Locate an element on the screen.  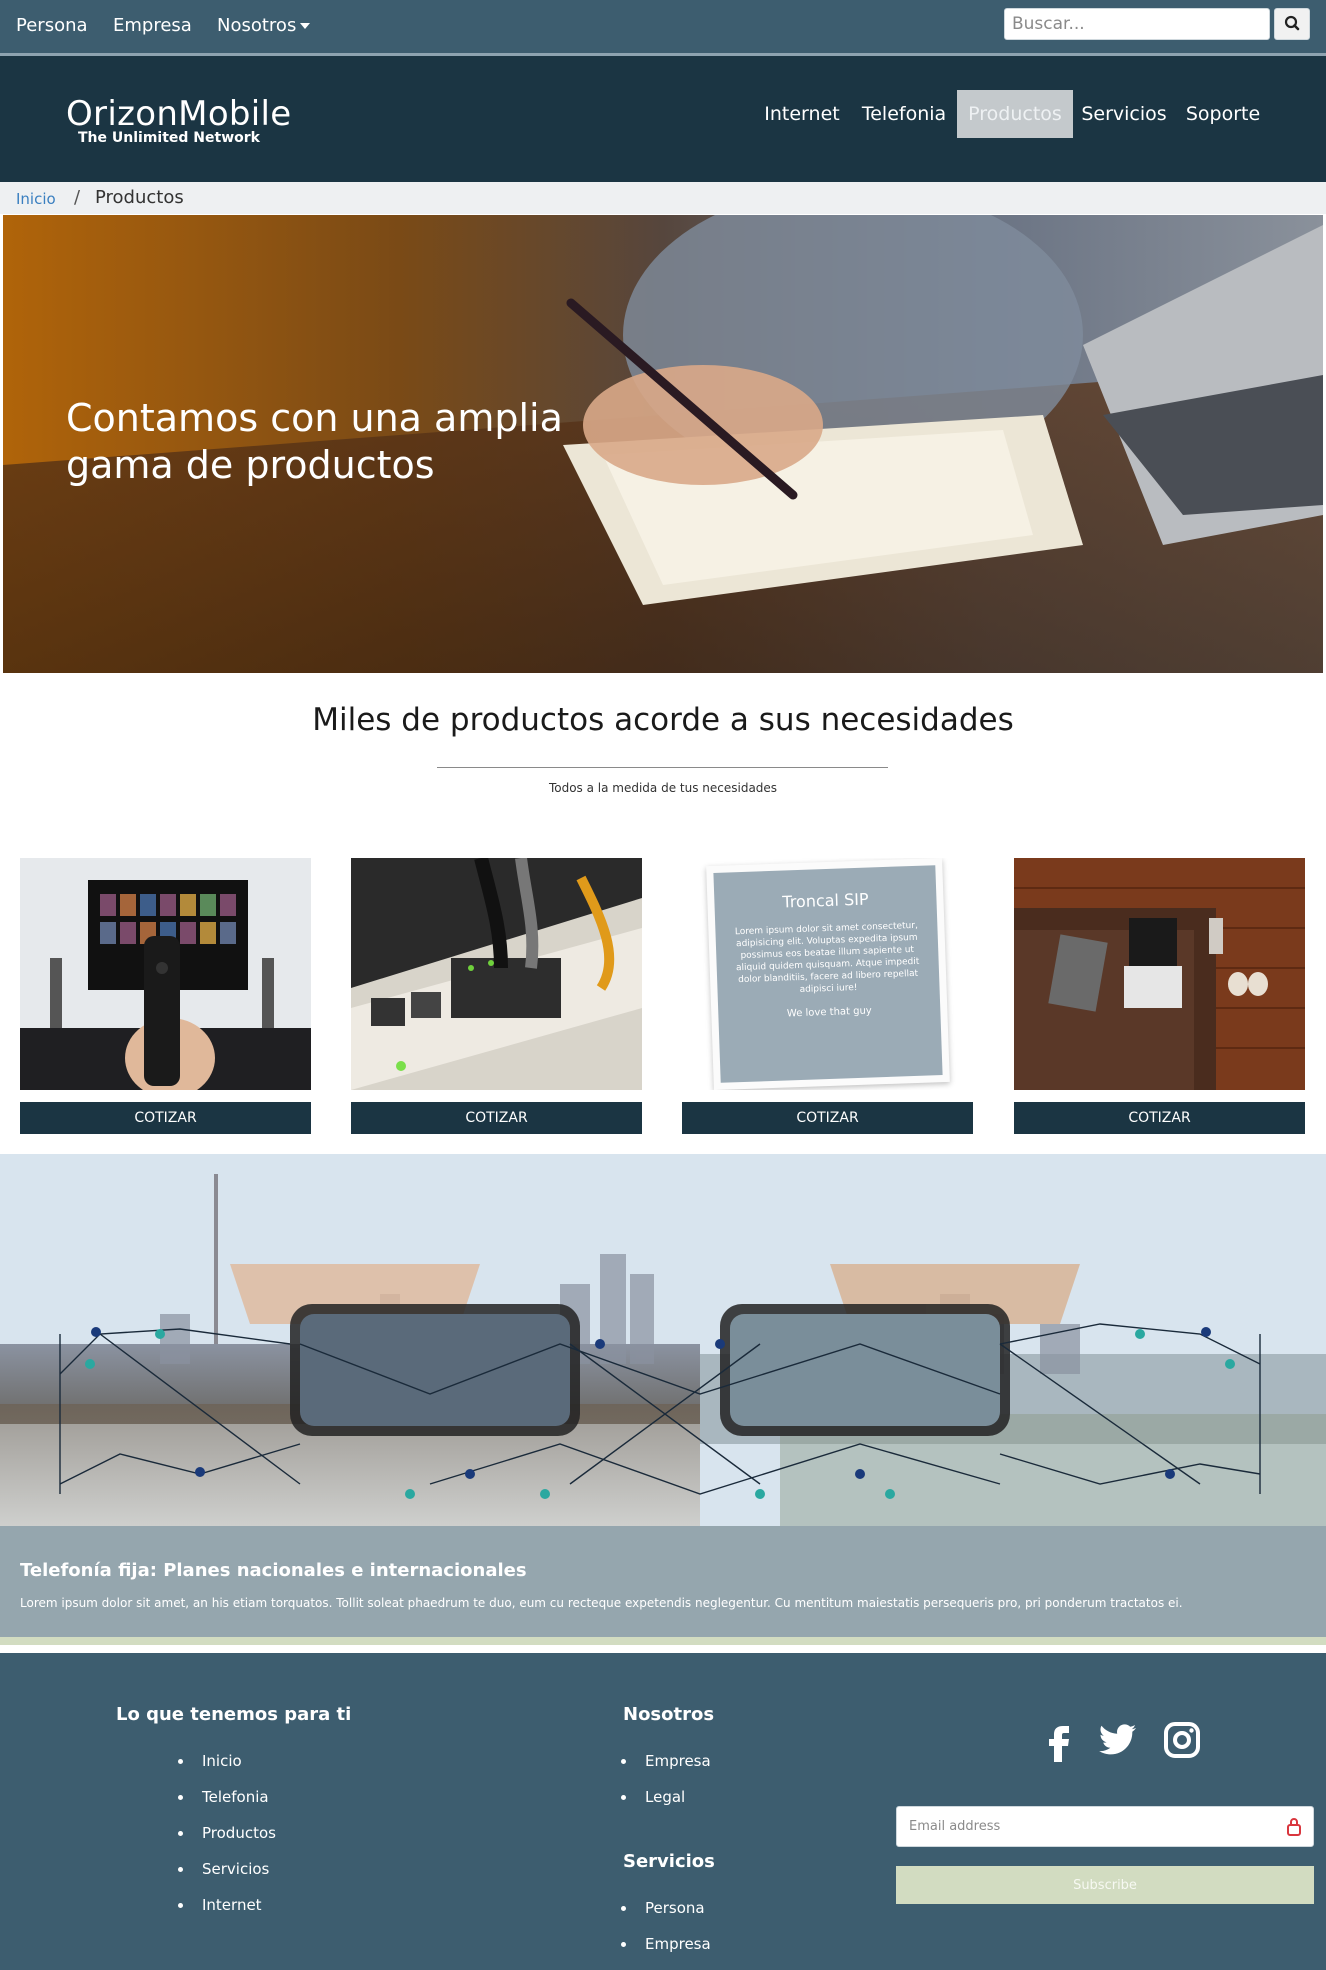
email-input is located at coordinates (1105, 1826).